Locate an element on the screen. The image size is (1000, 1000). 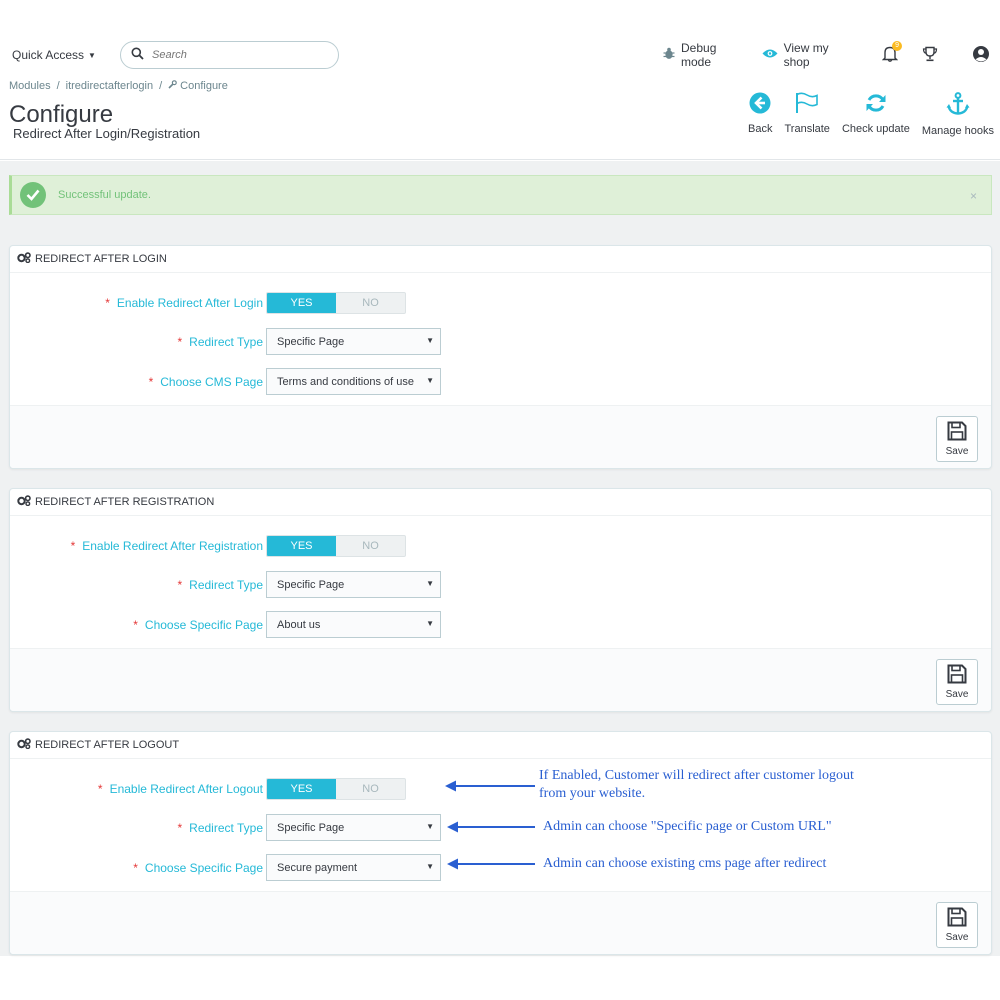
panel-title: REDIRECT AFTER LOGIN is located at coordinates (101, 259).